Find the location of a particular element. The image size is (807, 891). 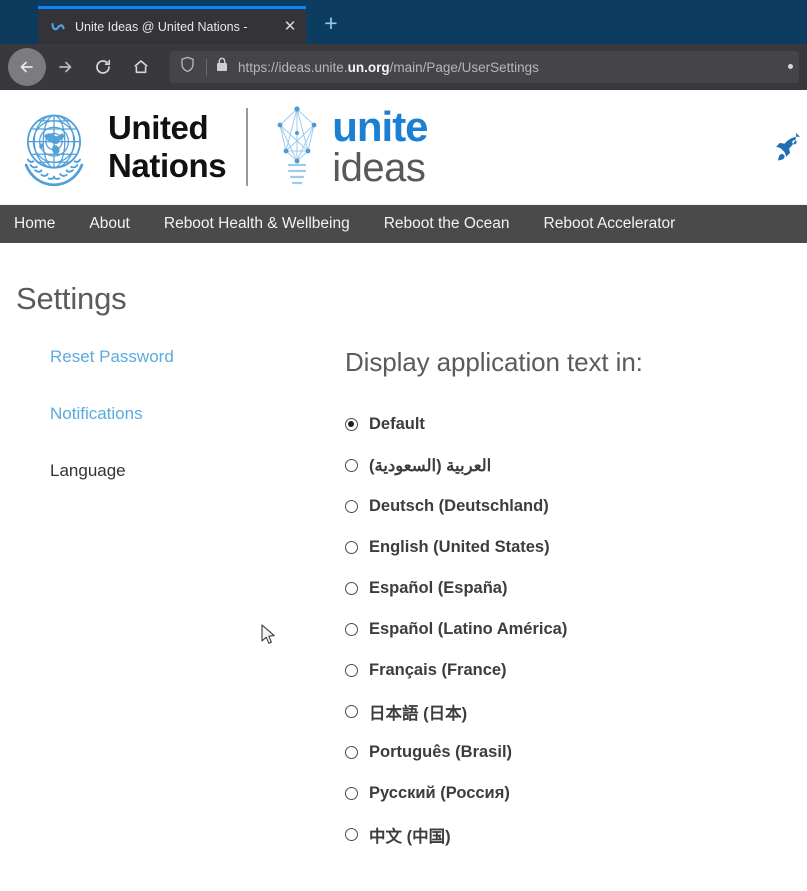

language-option-label: Deutsch (Deutschland) is located at coordinates (459, 506).